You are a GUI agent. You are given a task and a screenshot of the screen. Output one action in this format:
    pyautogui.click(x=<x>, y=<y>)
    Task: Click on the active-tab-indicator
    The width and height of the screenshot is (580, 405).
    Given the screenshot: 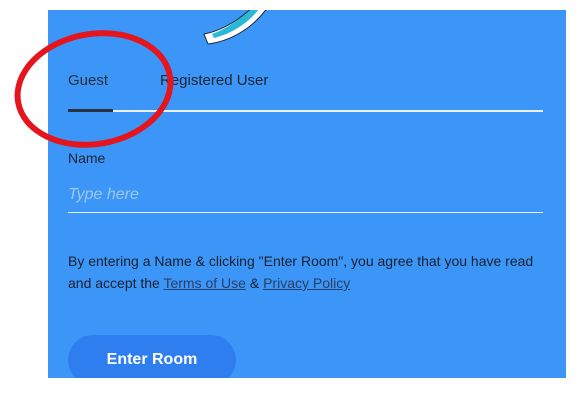 What is the action you would take?
    pyautogui.click(x=90, y=110)
    